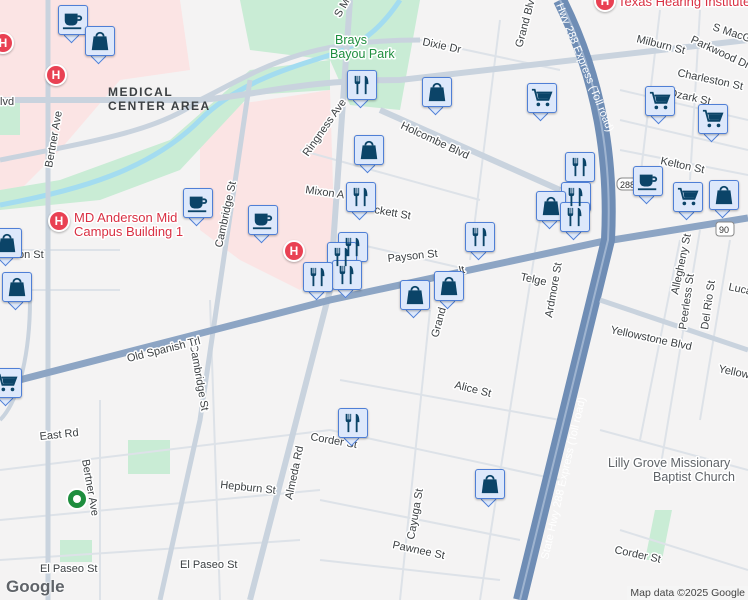  I want to click on map-attribution: Map data ©2025 Google, so click(687, 593).